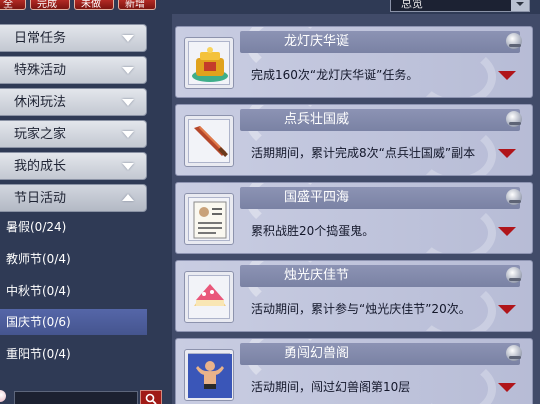 This screenshot has width=540, height=404. What do you see at coordinates (40, 38) in the screenshot?
I see `category-label: 日常任务` at bounding box center [40, 38].